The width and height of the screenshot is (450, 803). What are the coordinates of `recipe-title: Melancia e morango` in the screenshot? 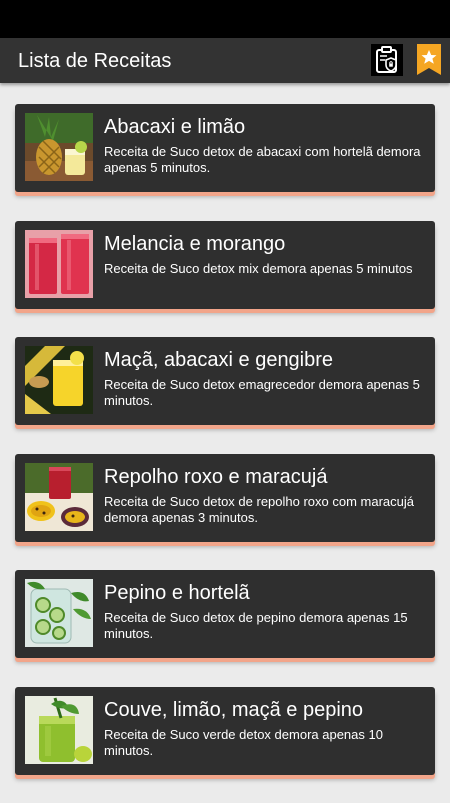 It's located at (195, 243).